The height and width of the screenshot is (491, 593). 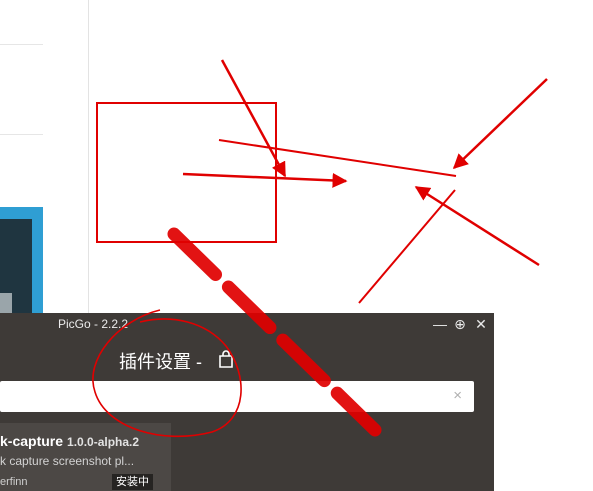 I want to click on plugin-search-input, so click(x=224, y=396).